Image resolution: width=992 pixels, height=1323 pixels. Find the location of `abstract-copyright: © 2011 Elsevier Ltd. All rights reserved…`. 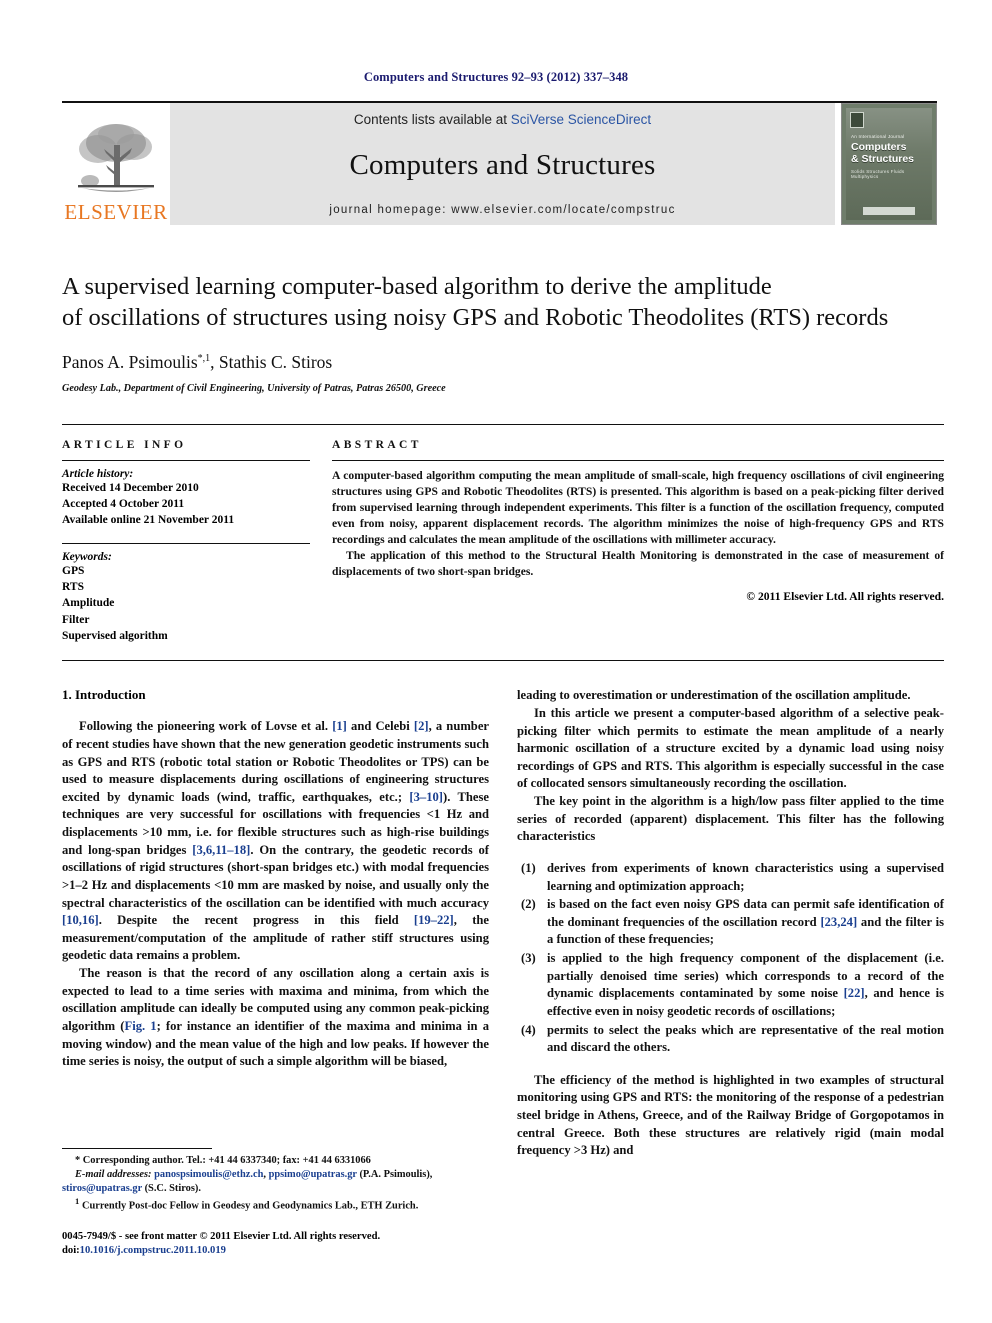

abstract-copyright: © 2011 Elsevier Ltd. All rights reserved… is located at coordinates (845, 596).